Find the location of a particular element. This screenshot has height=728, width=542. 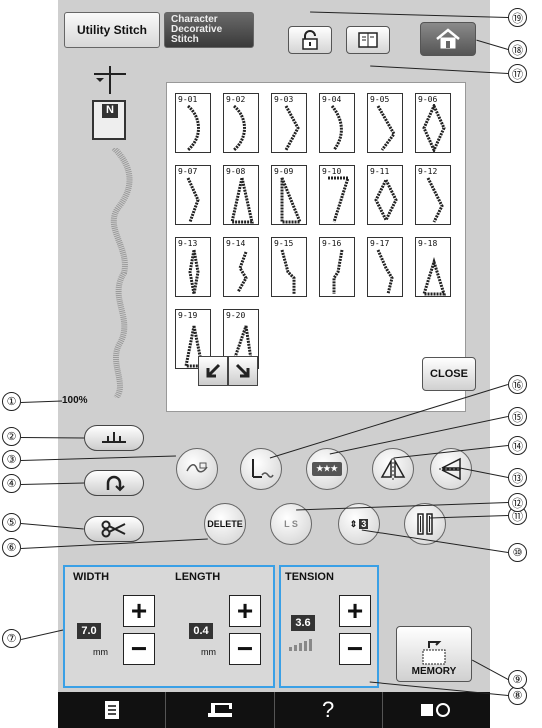

stitch-cell: 9-02 is located at coordinates (241, 123).